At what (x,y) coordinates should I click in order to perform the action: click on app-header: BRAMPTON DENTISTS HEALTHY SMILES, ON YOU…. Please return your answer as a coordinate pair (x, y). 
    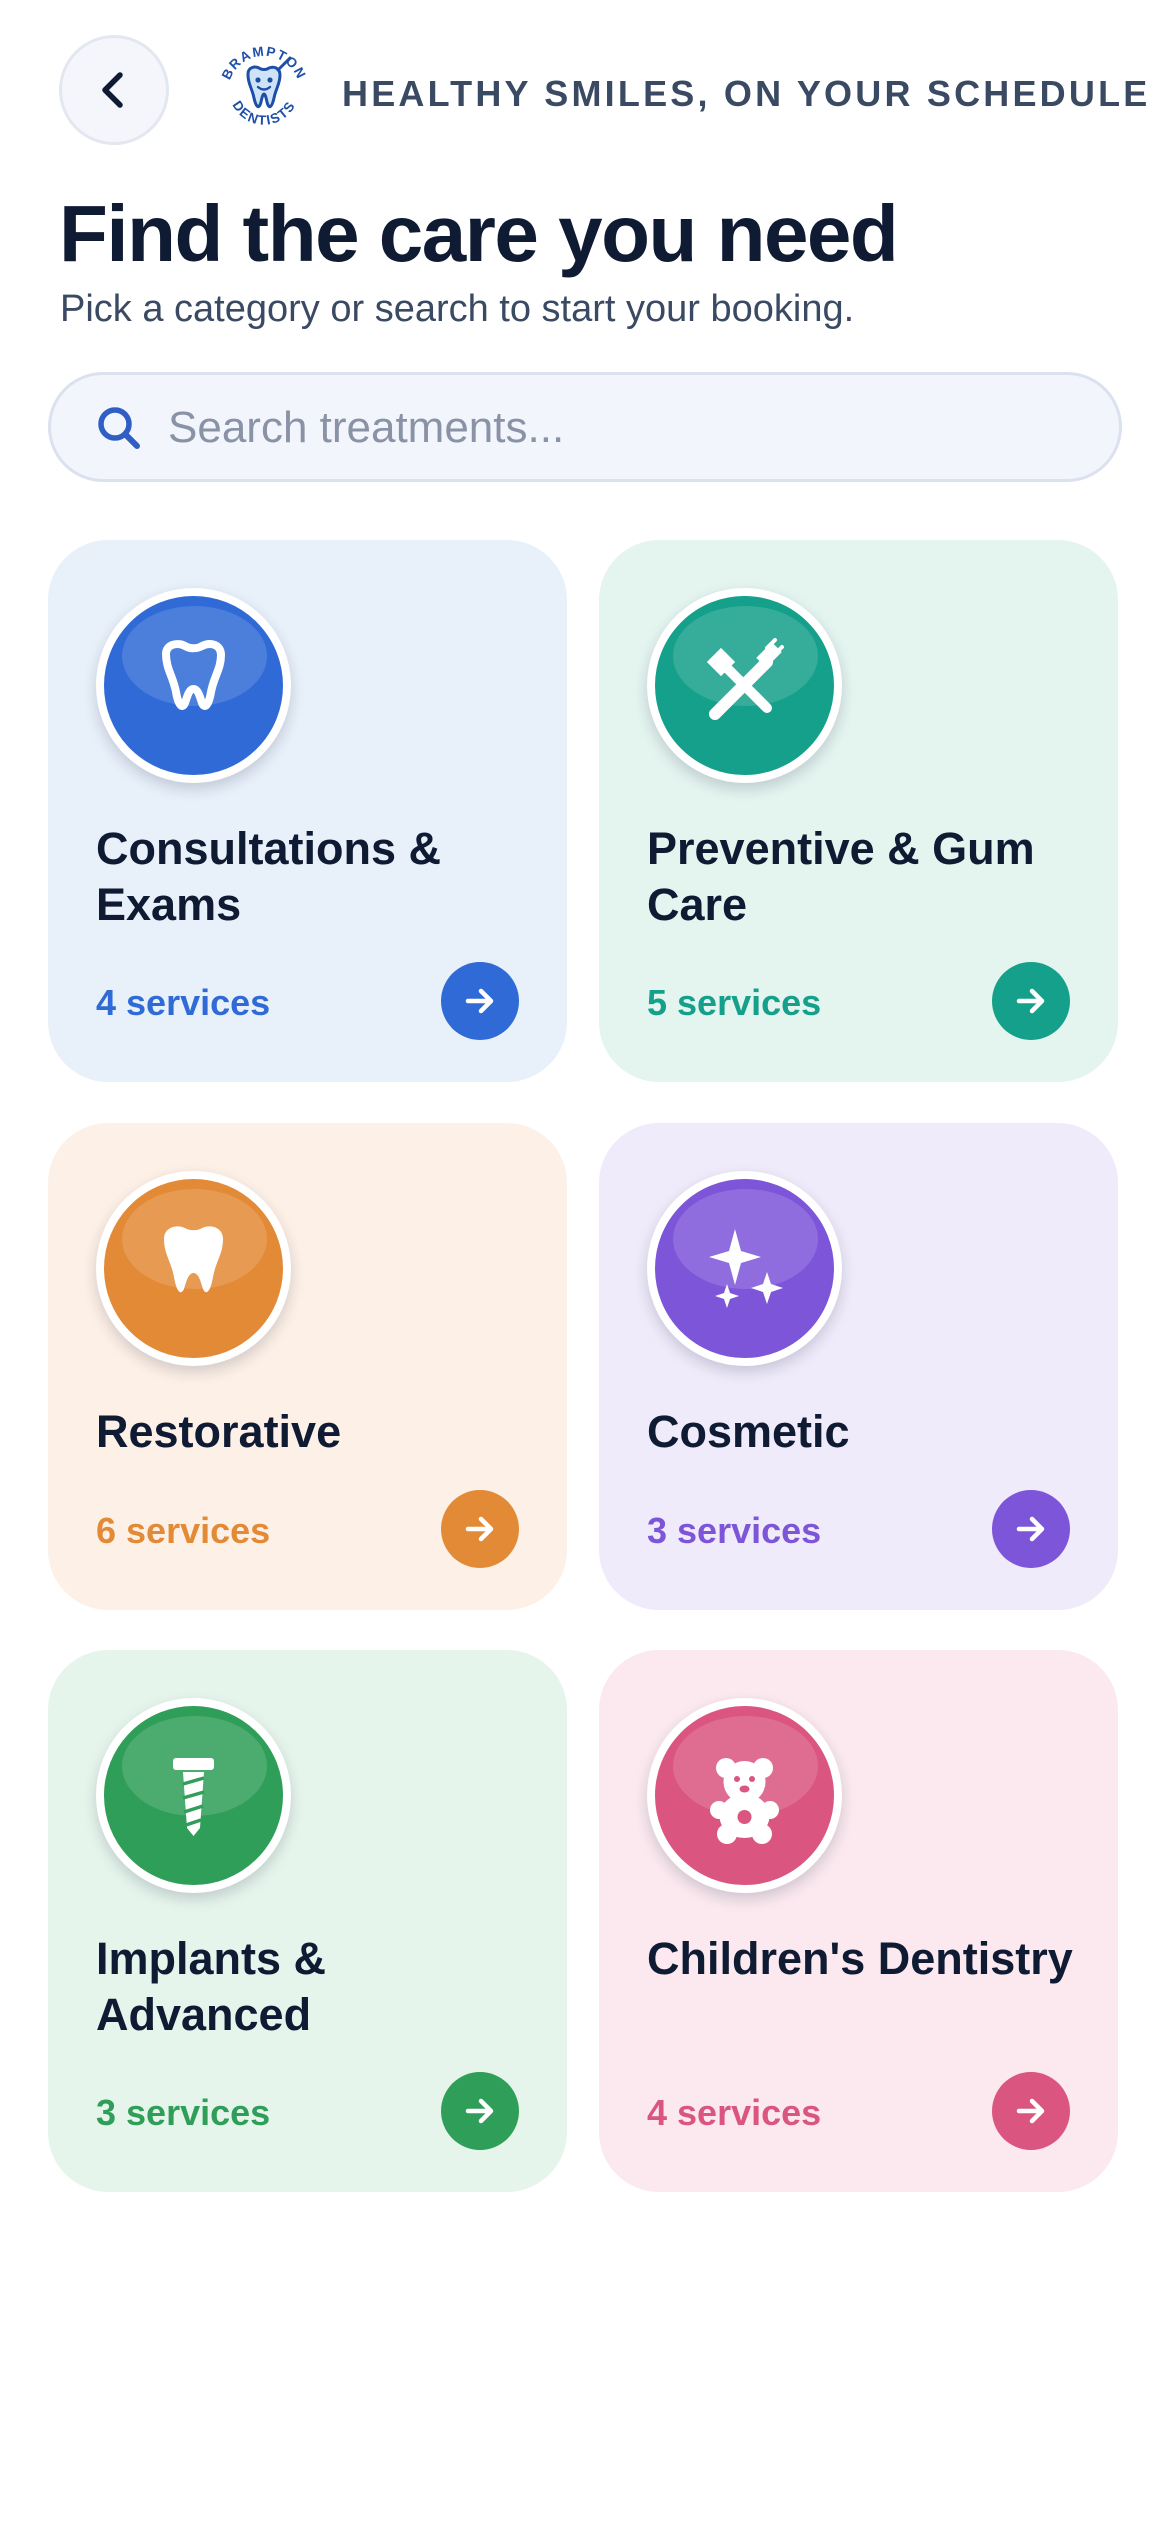
    Looking at the image, I should click on (603, 92).